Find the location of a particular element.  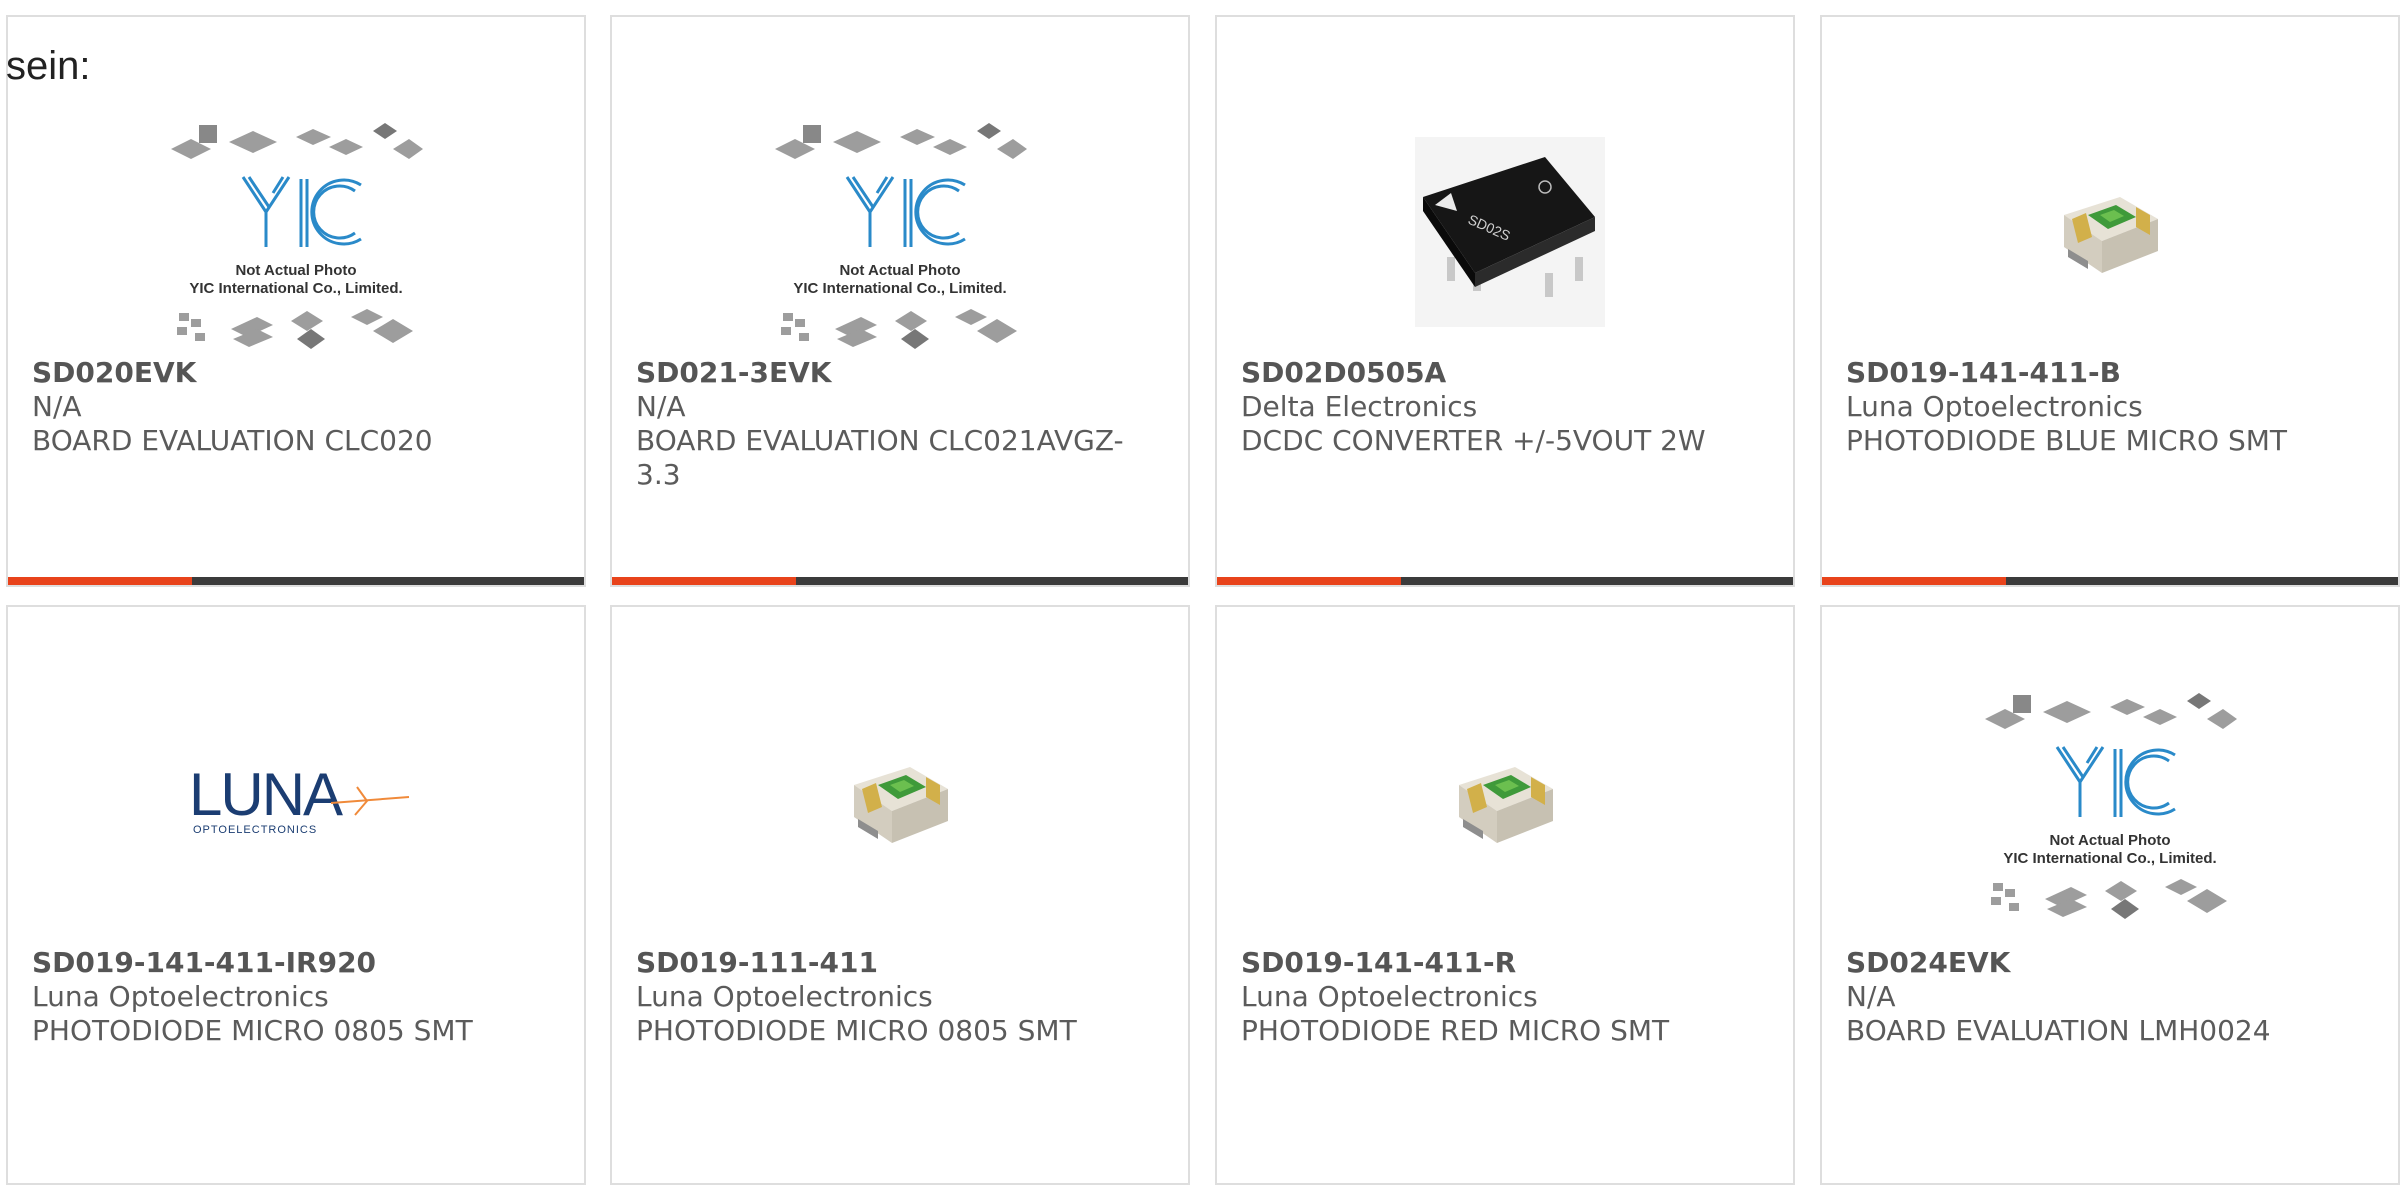

luna-logo-word: LUNA is located at coordinates (266, 794).